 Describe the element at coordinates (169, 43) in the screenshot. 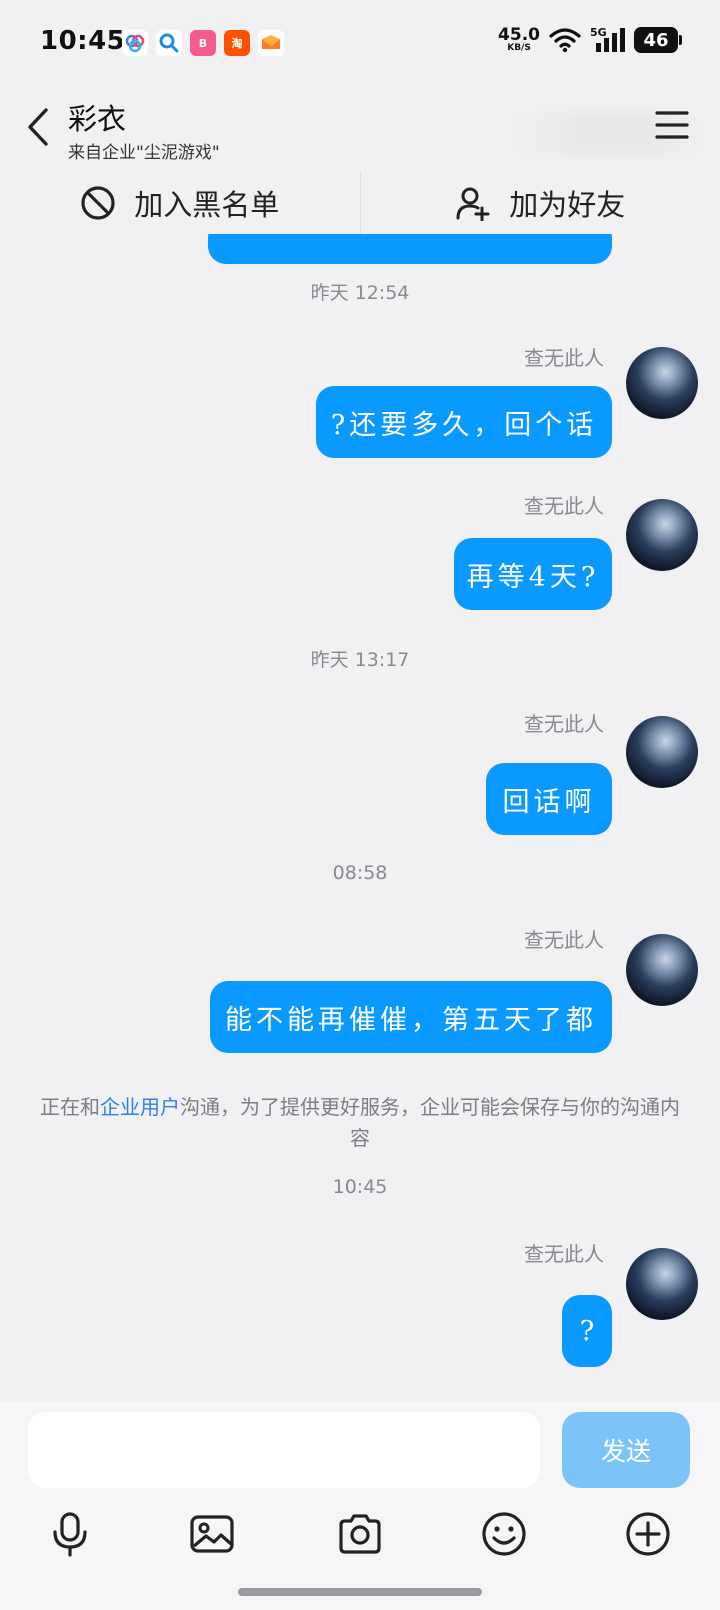

I see `search-app-icon` at that location.